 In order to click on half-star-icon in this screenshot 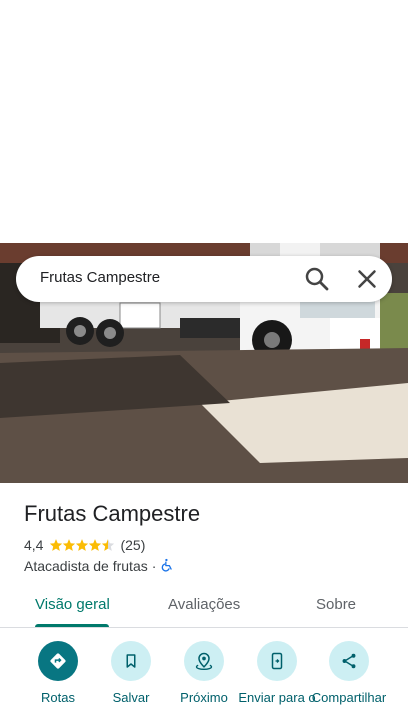, I will do `click(108, 545)`.